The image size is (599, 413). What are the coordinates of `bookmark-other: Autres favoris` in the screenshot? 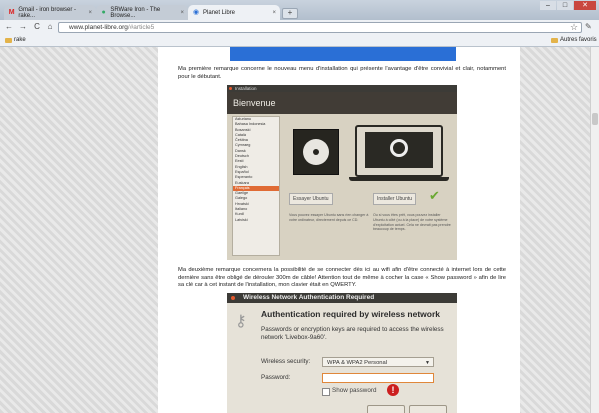 It's located at (574, 40).